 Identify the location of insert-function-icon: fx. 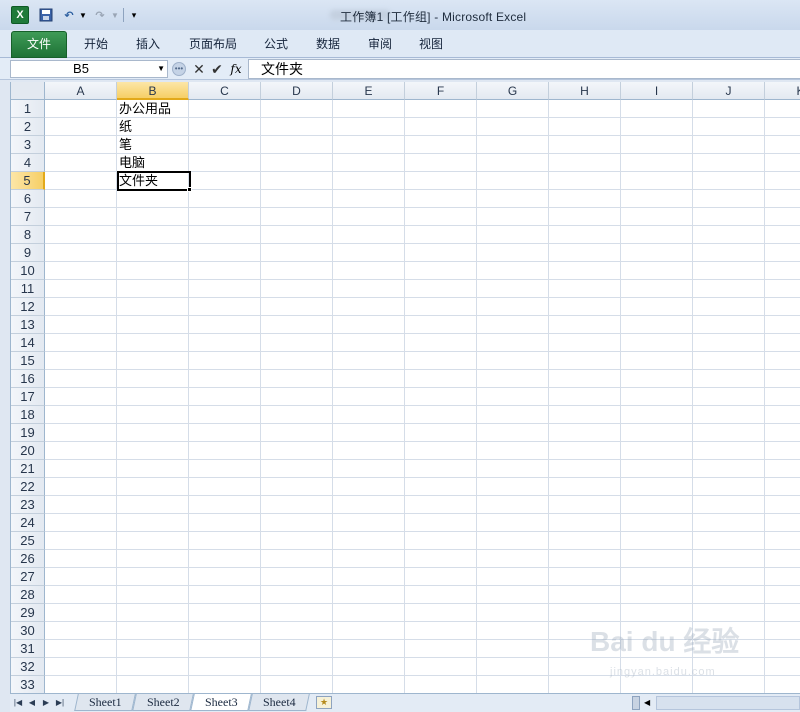
(236, 69).